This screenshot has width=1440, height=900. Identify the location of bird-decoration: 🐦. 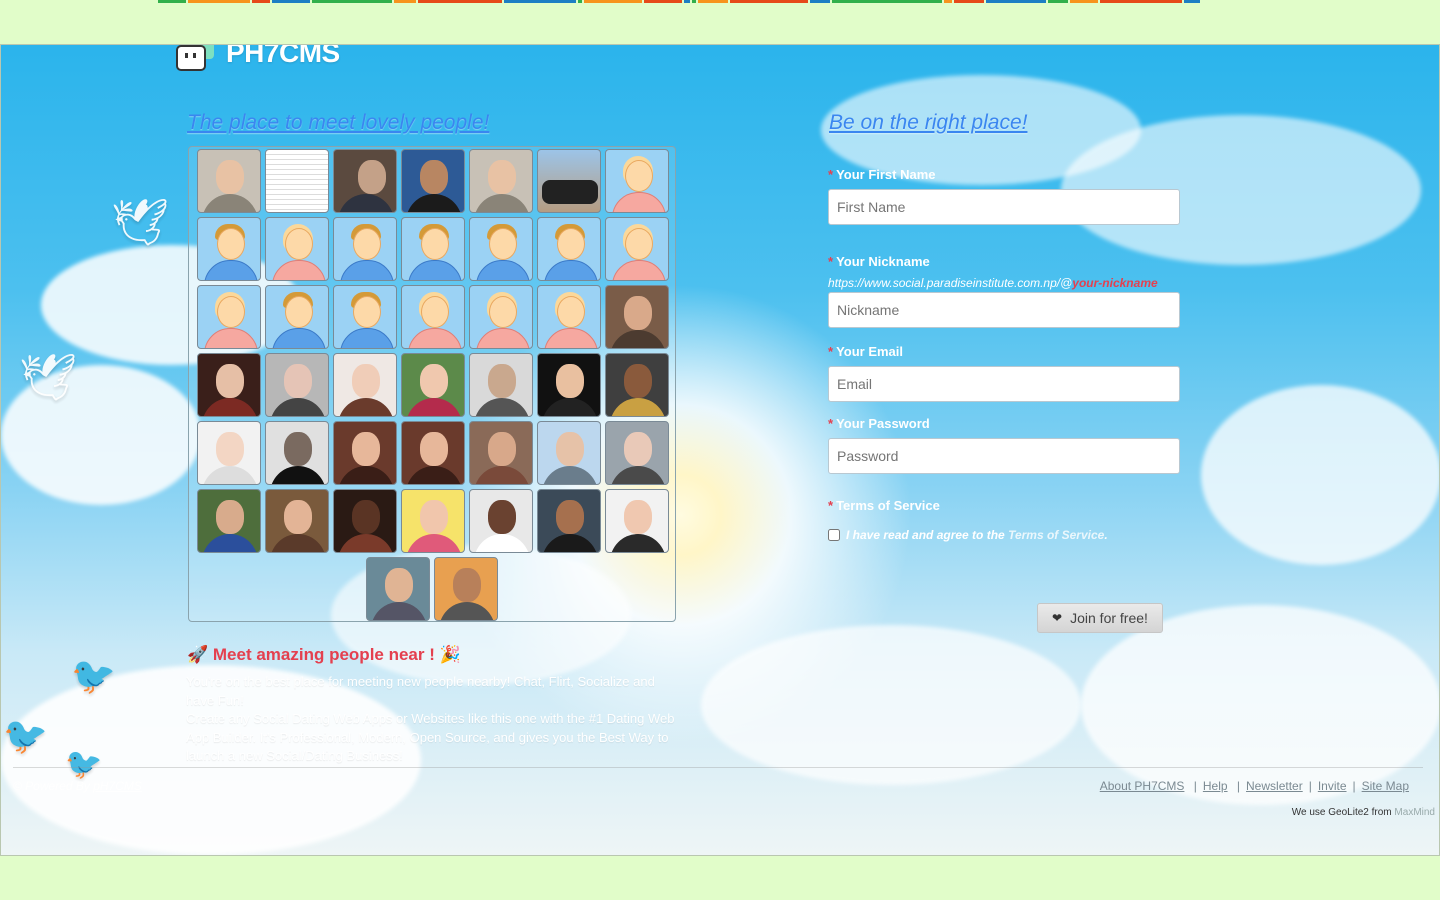
(25, 736).